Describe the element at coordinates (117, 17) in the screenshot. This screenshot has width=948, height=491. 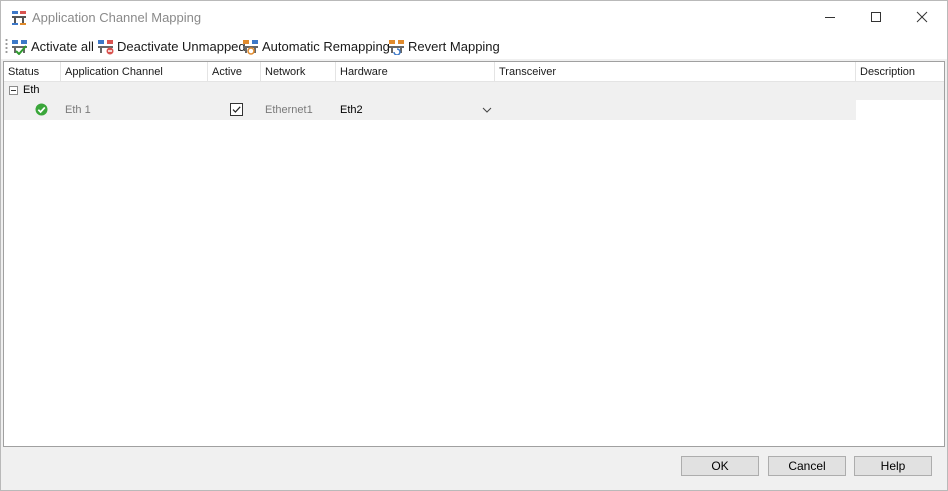
I see `window-title: Application Channel Mapping` at that location.